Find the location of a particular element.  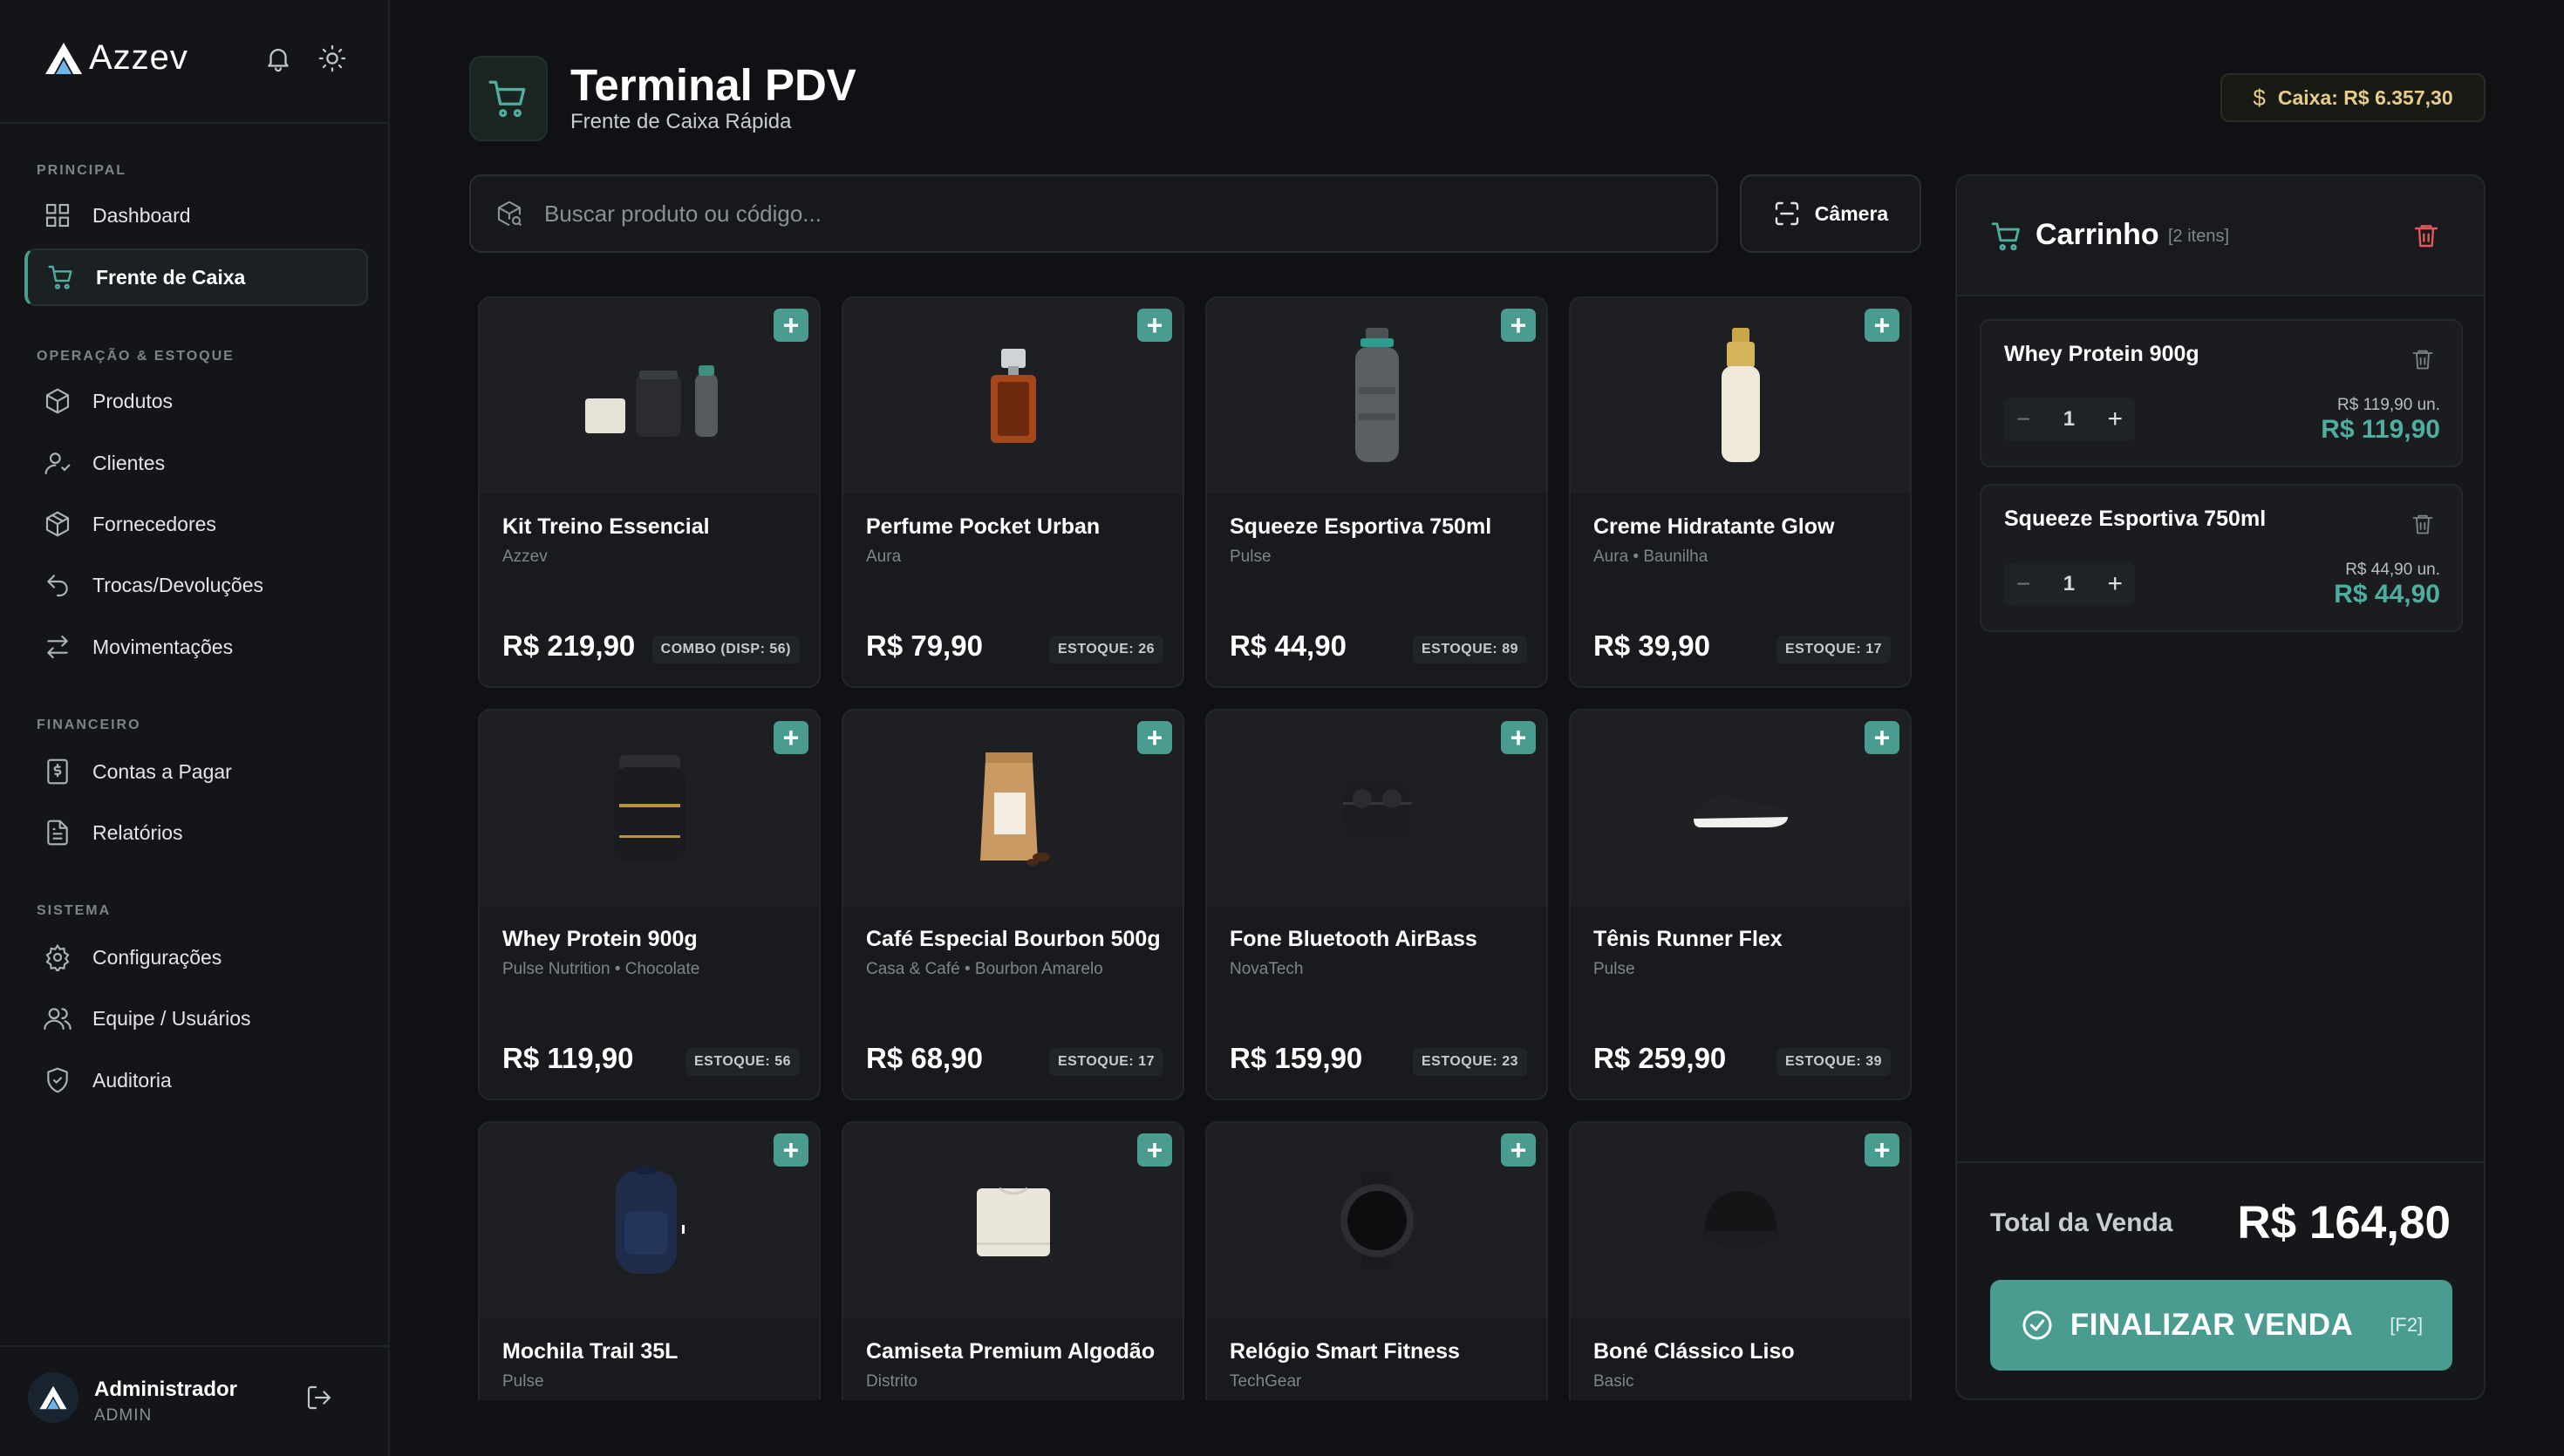

logout-icon is located at coordinates (319, 1398).